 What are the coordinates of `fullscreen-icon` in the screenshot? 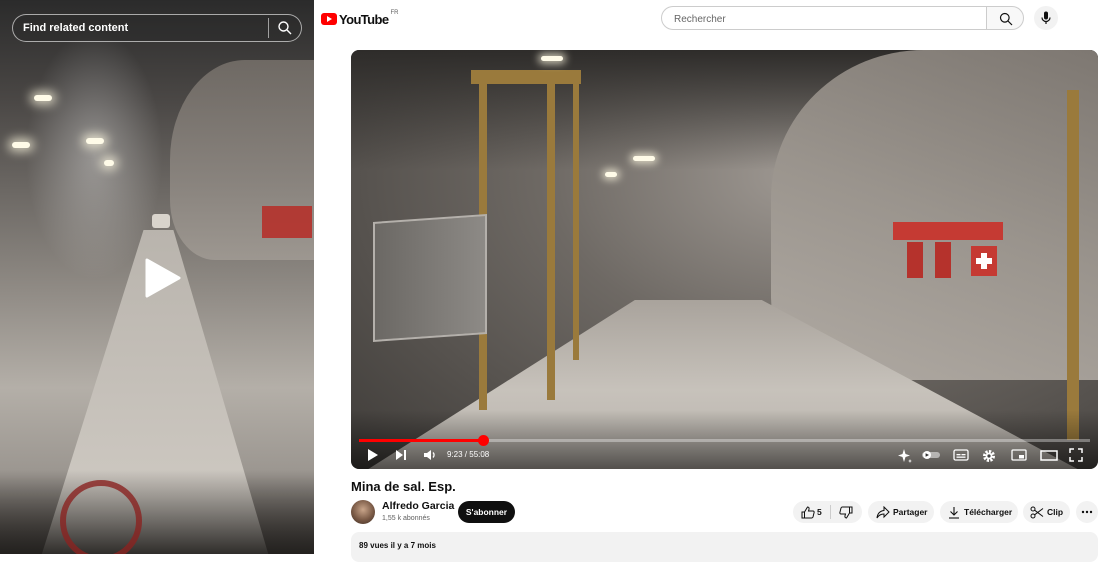 It's located at (1076, 455).